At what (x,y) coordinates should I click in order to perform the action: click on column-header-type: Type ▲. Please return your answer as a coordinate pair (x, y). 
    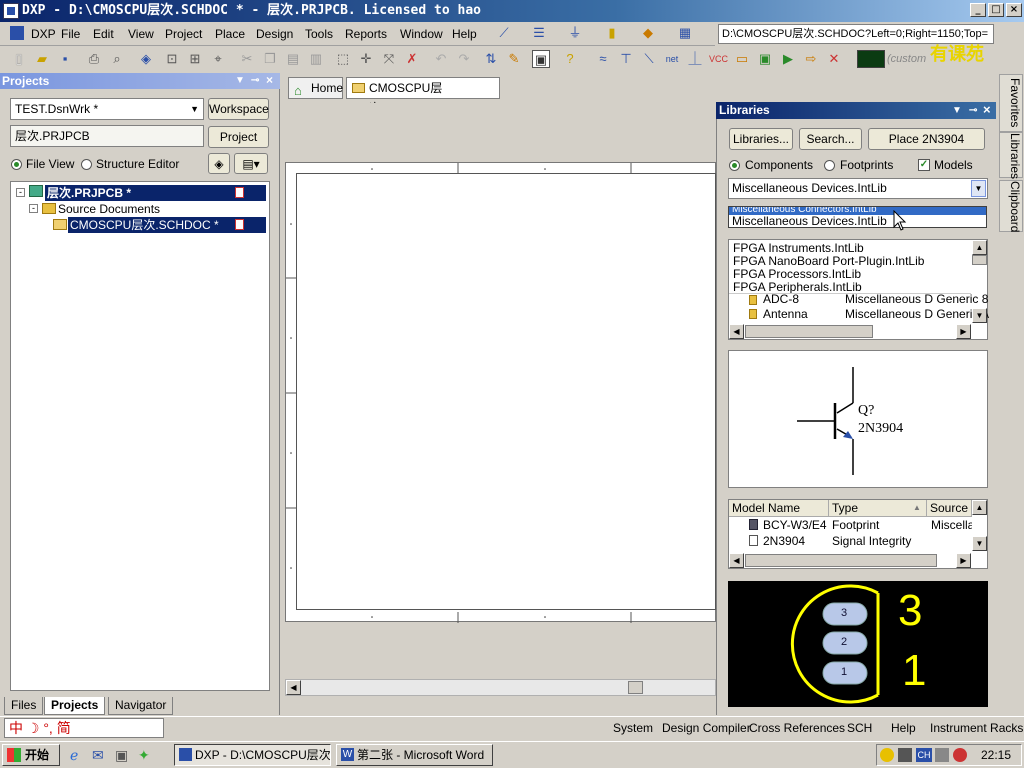
    Looking at the image, I should click on (878, 508).